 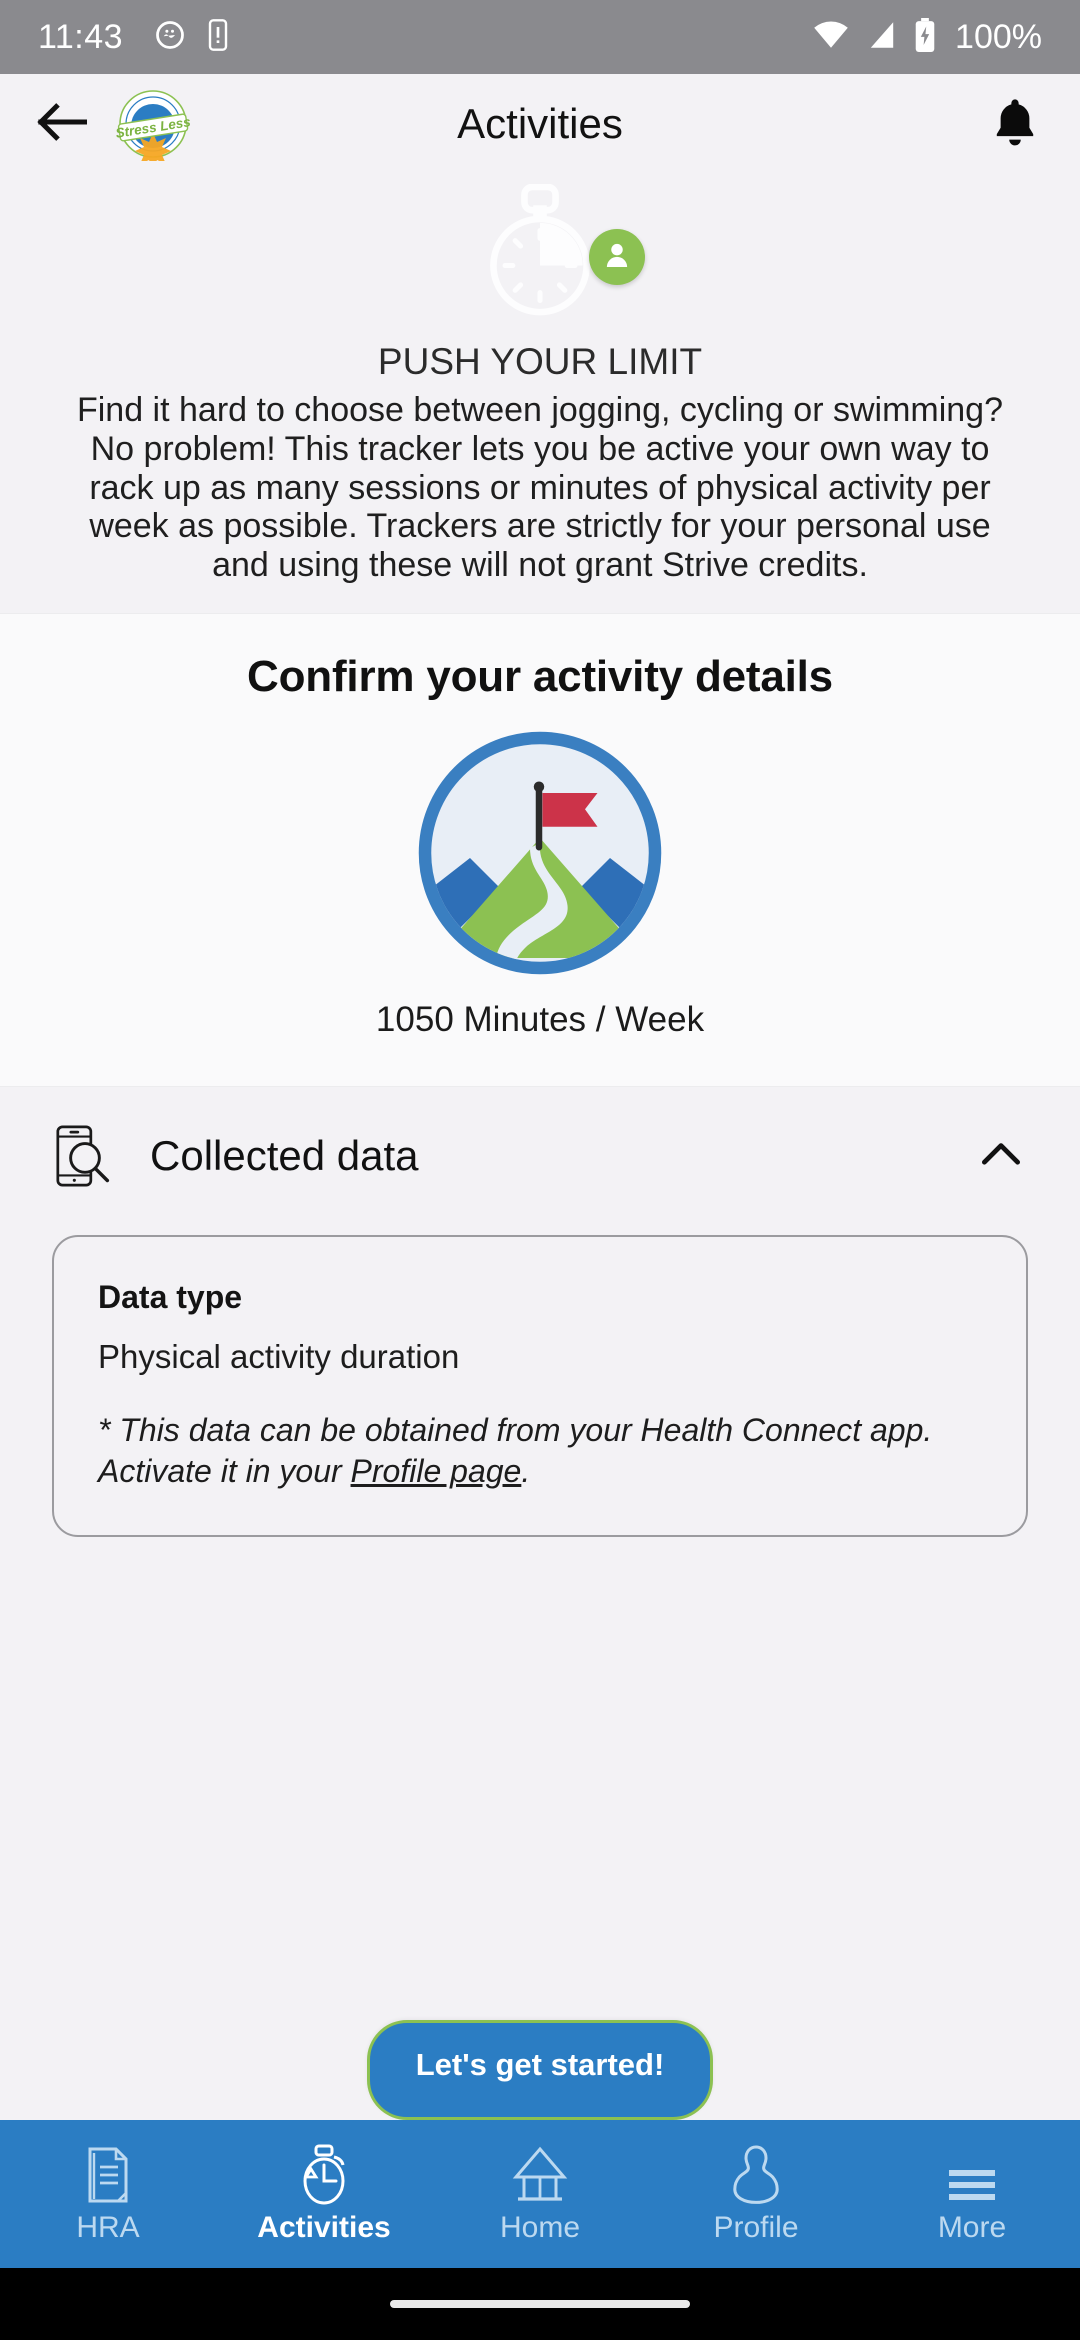 I want to click on collected-data-title: Collected data, so click(x=284, y=1155).